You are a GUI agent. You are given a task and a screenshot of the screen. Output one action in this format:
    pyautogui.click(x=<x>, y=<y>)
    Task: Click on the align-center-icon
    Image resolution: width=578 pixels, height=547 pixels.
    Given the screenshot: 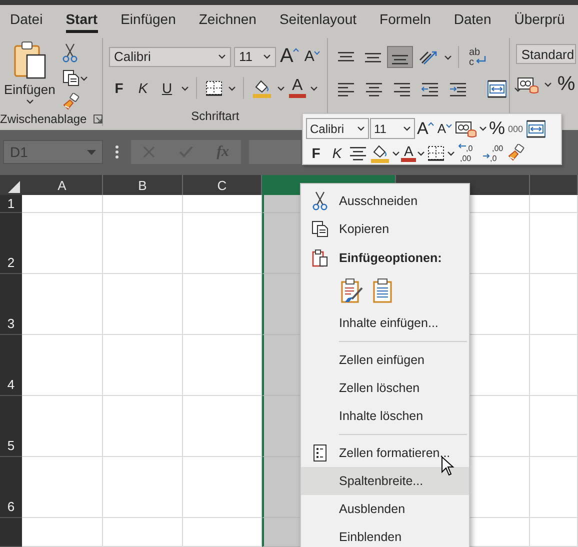 What is the action you would take?
    pyautogui.click(x=374, y=89)
    